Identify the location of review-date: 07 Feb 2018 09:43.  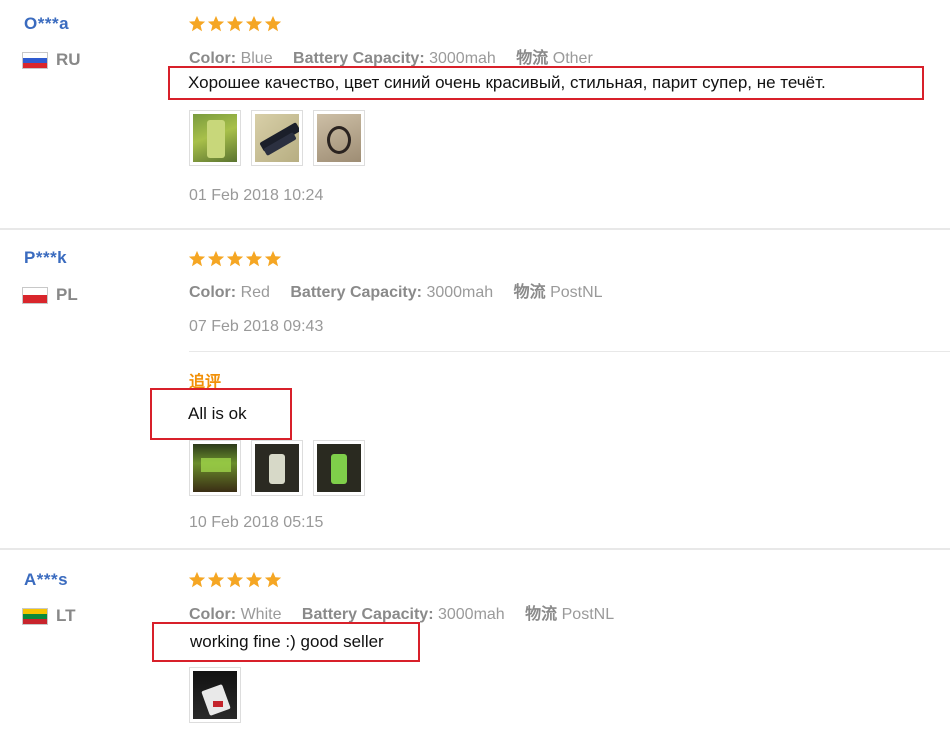
(256, 326).